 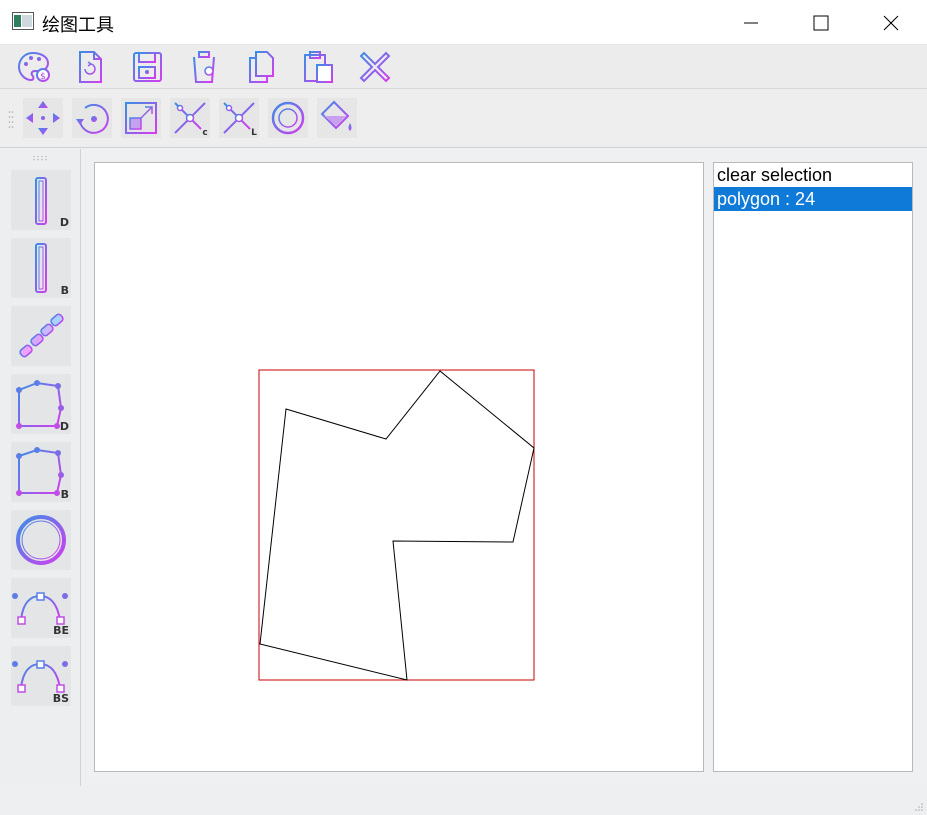 What do you see at coordinates (41, 472) in the screenshot?
I see `polygon-b-tool-button: B` at bounding box center [41, 472].